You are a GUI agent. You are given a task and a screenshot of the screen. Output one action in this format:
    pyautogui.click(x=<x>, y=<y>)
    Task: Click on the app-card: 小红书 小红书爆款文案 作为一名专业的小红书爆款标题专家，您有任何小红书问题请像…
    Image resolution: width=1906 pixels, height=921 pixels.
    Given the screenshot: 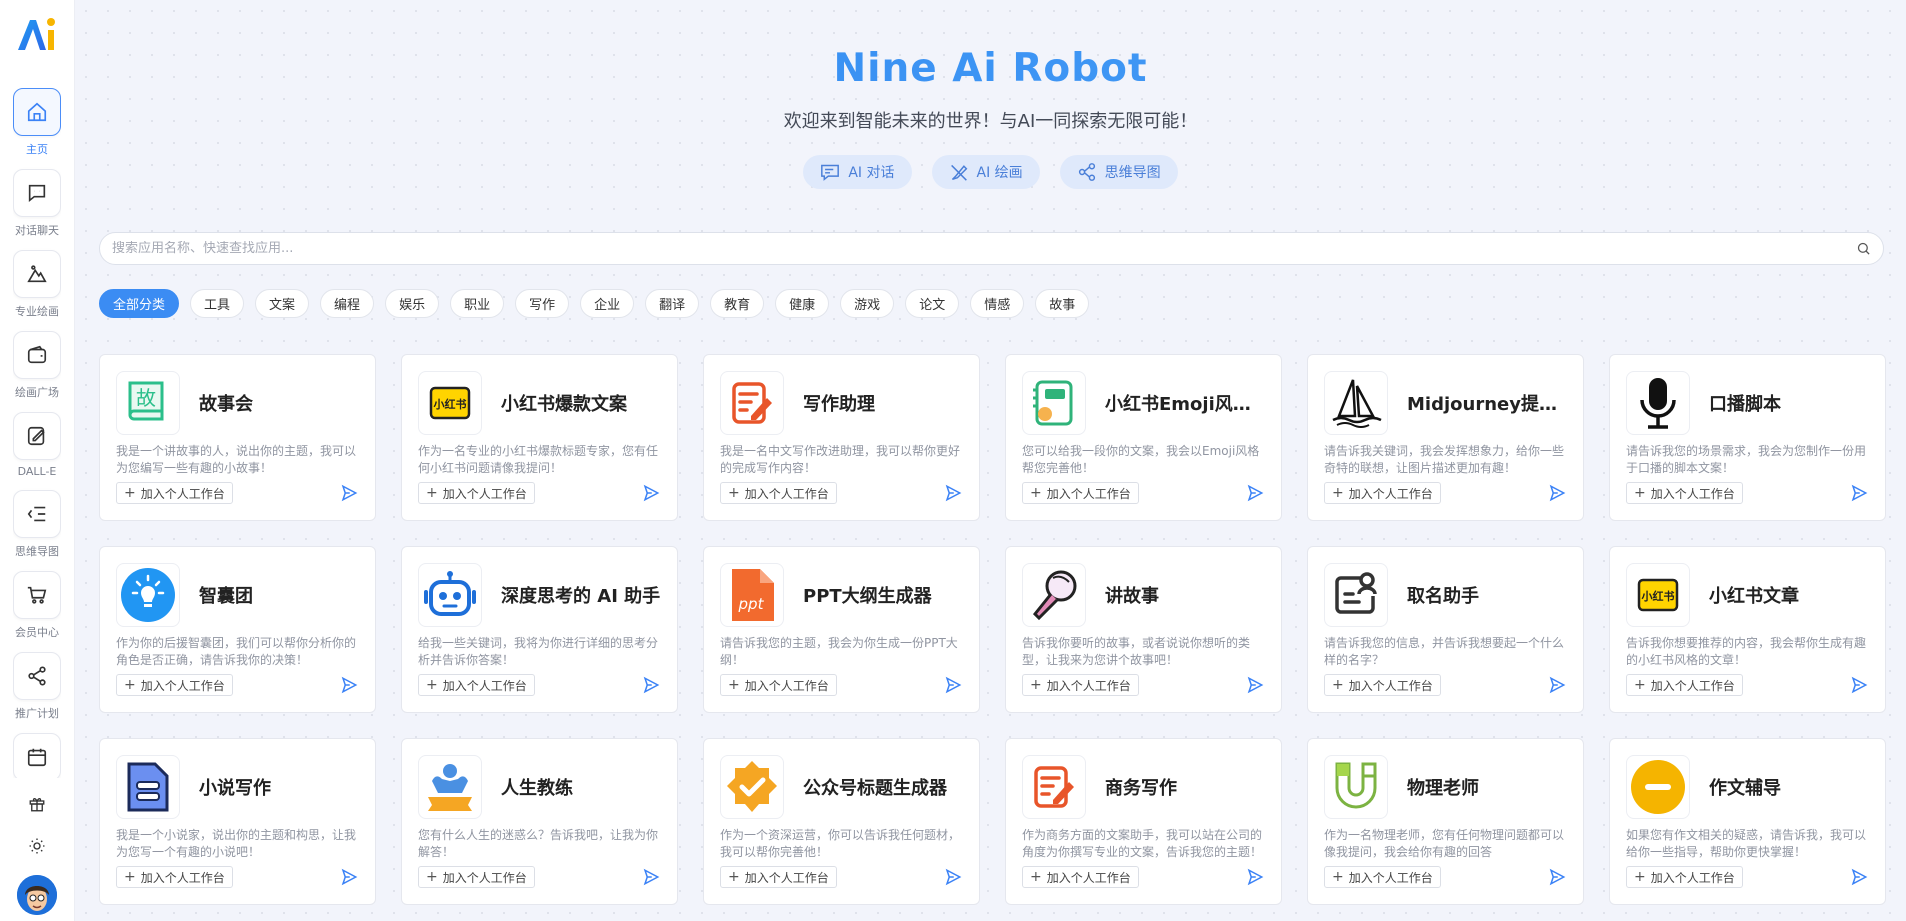 What is the action you would take?
    pyautogui.click(x=539, y=437)
    